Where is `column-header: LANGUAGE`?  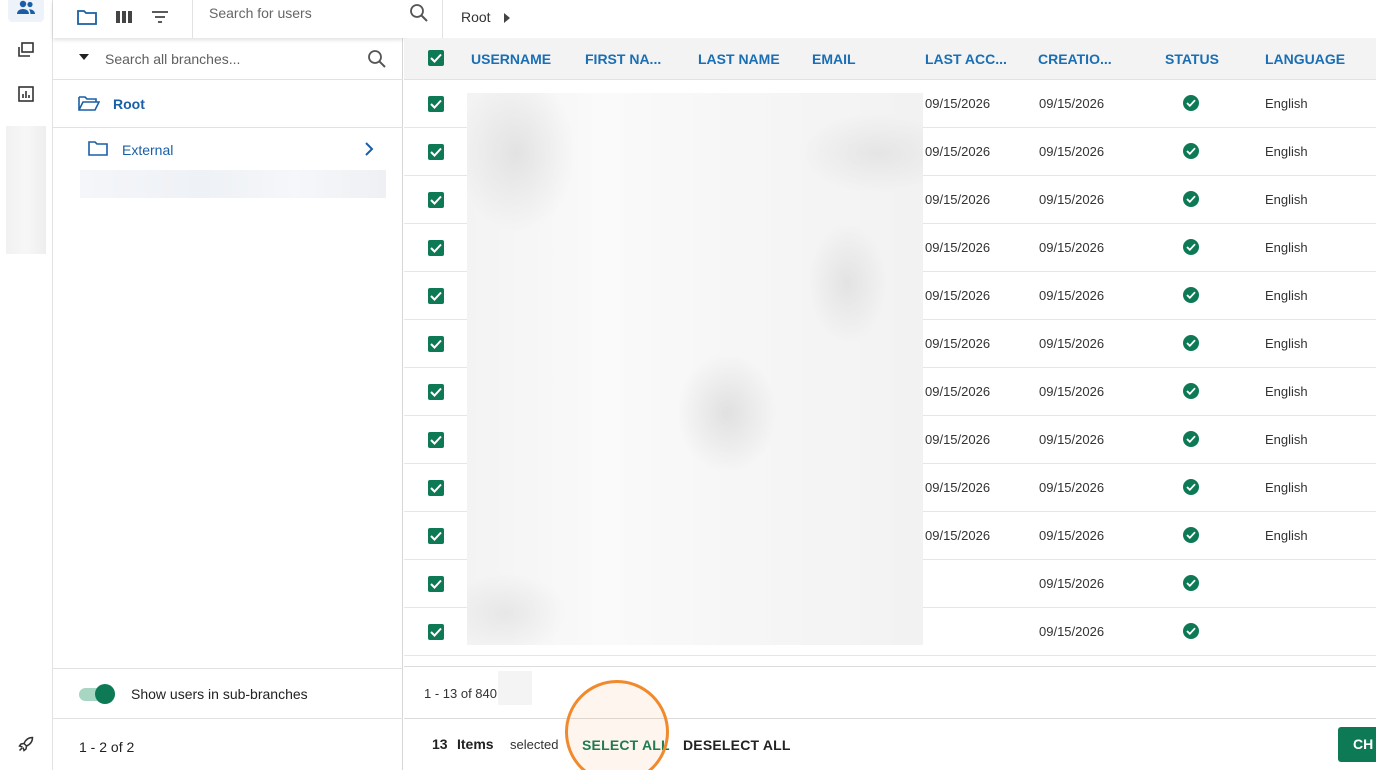
column-header: LANGUAGE is located at coordinates (1305, 59).